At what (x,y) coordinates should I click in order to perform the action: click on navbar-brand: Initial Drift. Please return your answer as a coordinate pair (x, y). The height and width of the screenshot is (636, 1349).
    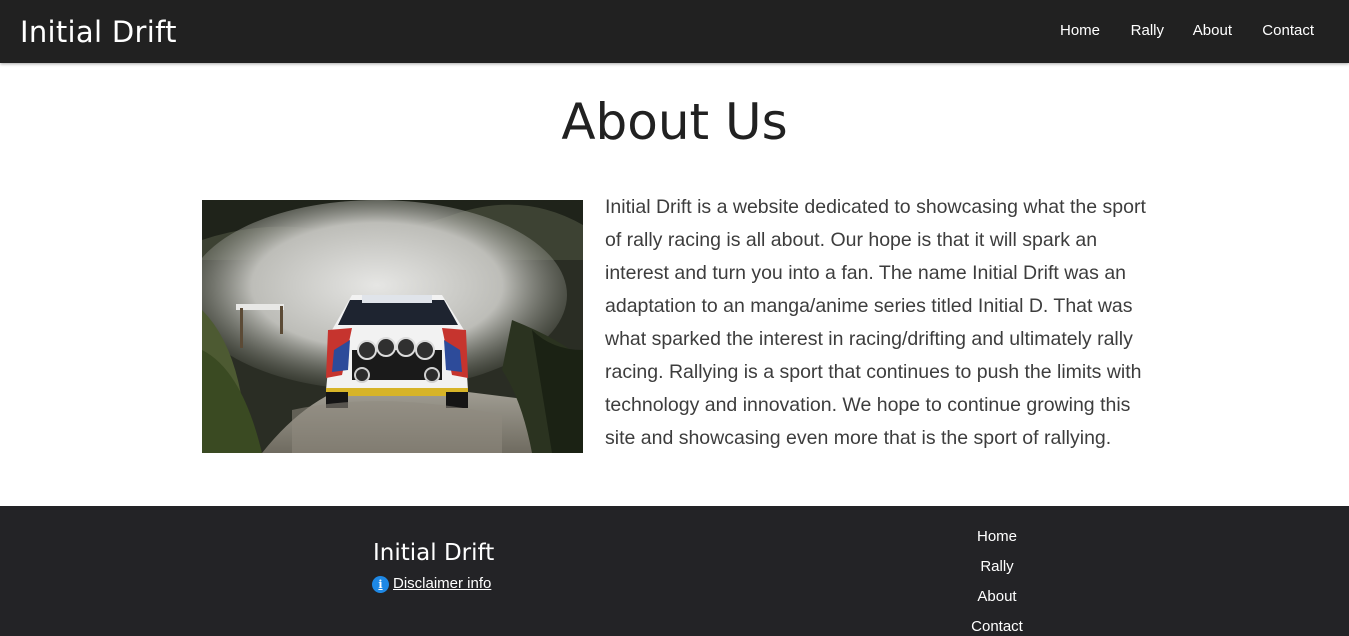
    Looking at the image, I should click on (98, 32).